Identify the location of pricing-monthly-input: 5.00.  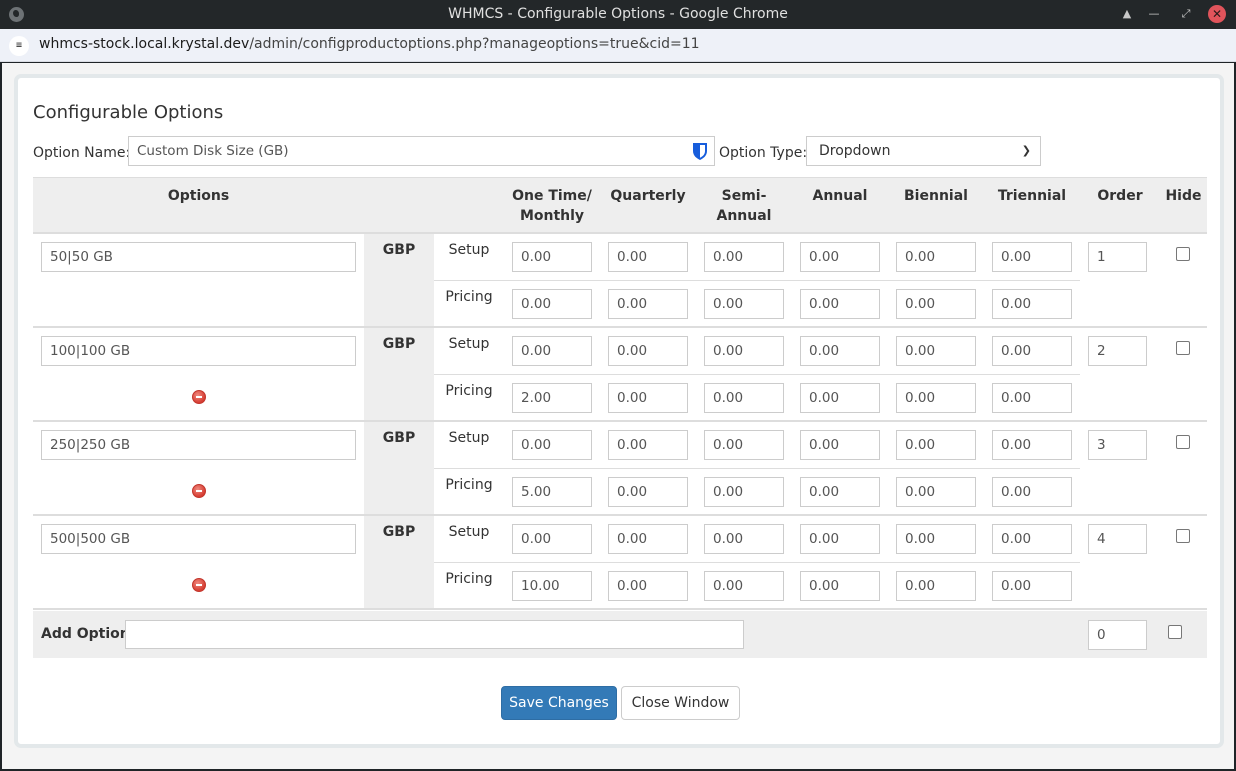
(552, 492).